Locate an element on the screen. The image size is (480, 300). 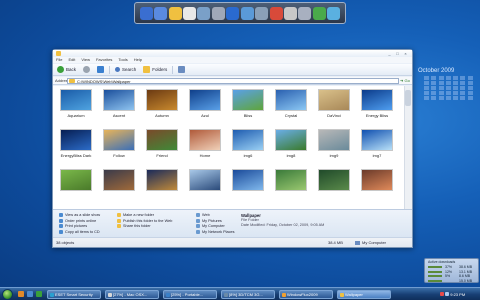
task-link: My Pictures is located at coordinates (209, 220).